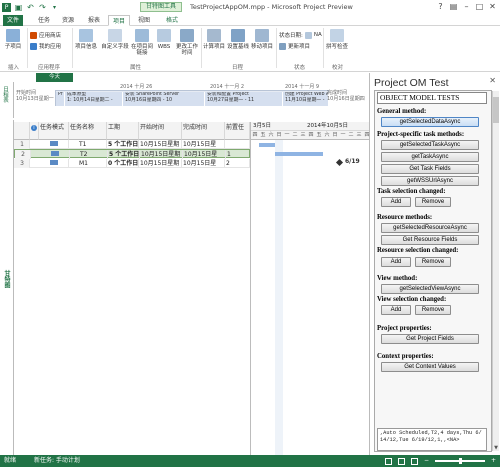  What do you see at coordinates (89, 154) in the screenshot?
I see `task-name-cell: T2` at bounding box center [89, 154].